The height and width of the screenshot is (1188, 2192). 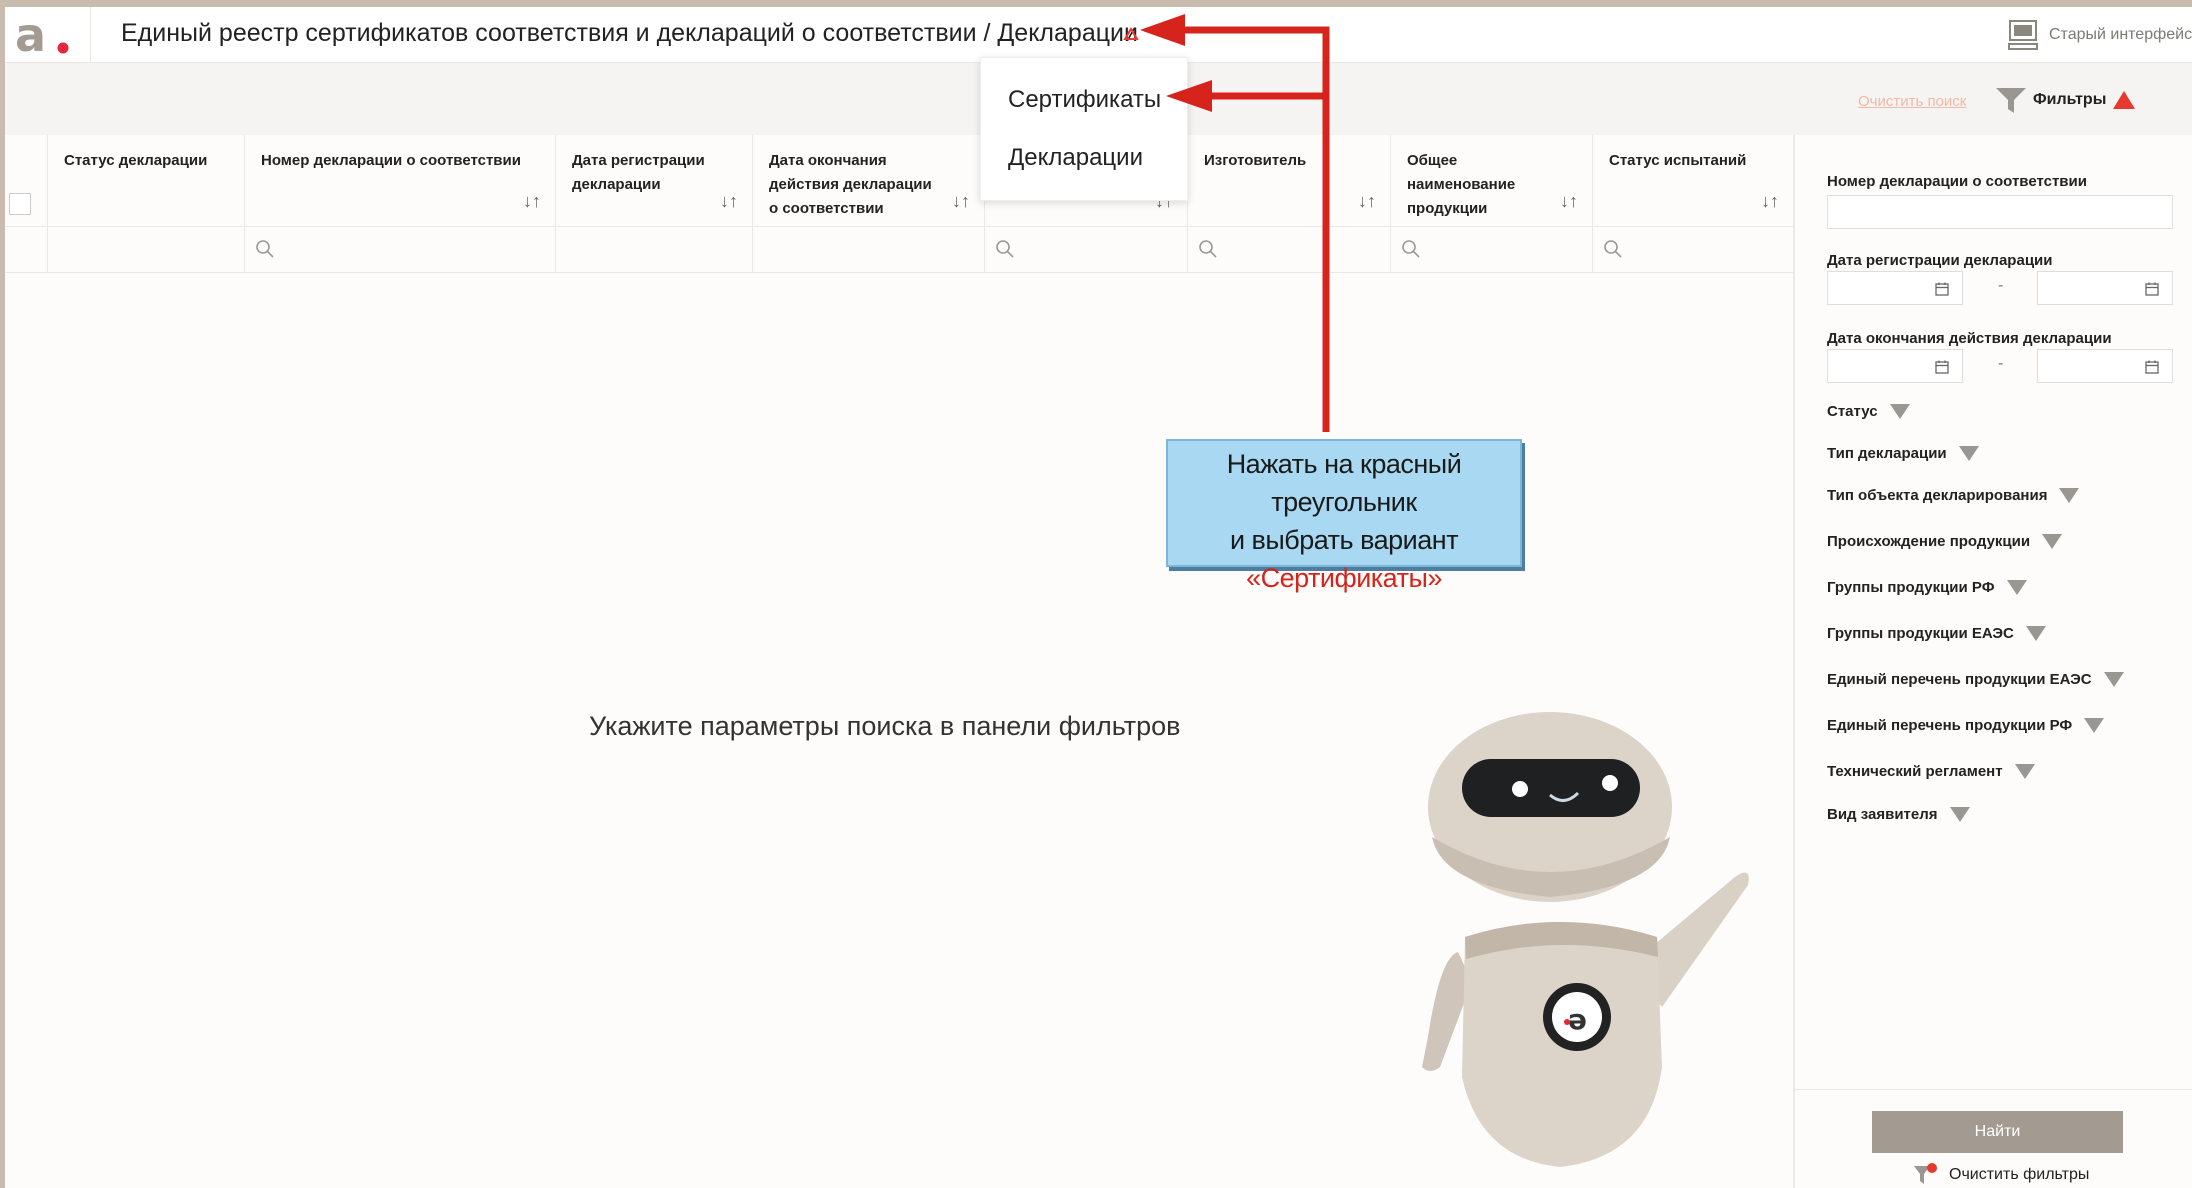 What do you see at coordinates (1461, 184) in the screenshot?
I see `column-label: Общее наименование продукции` at bounding box center [1461, 184].